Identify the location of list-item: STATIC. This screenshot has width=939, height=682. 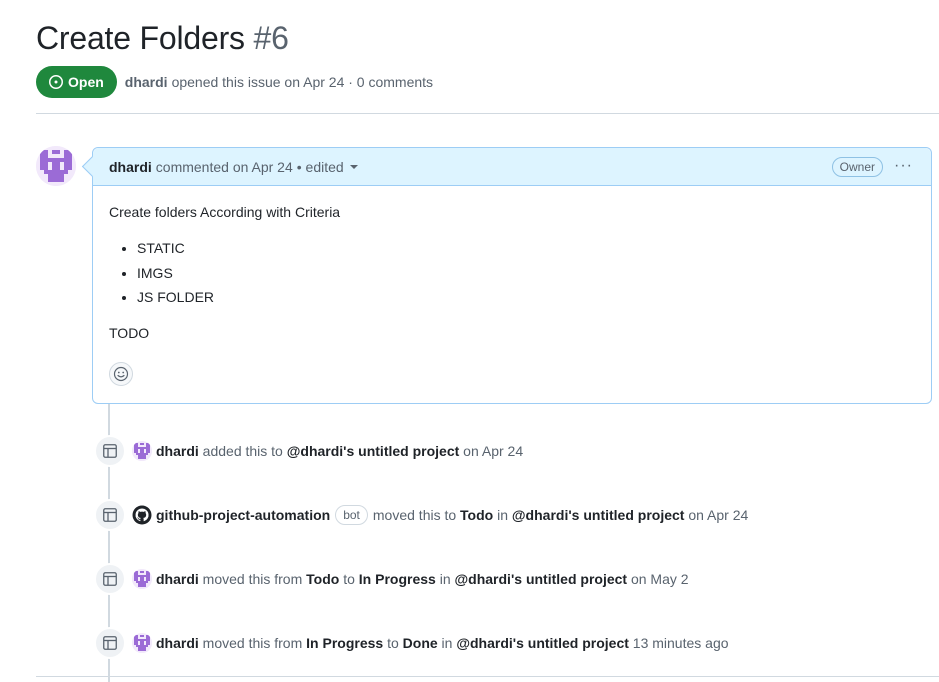
(526, 248).